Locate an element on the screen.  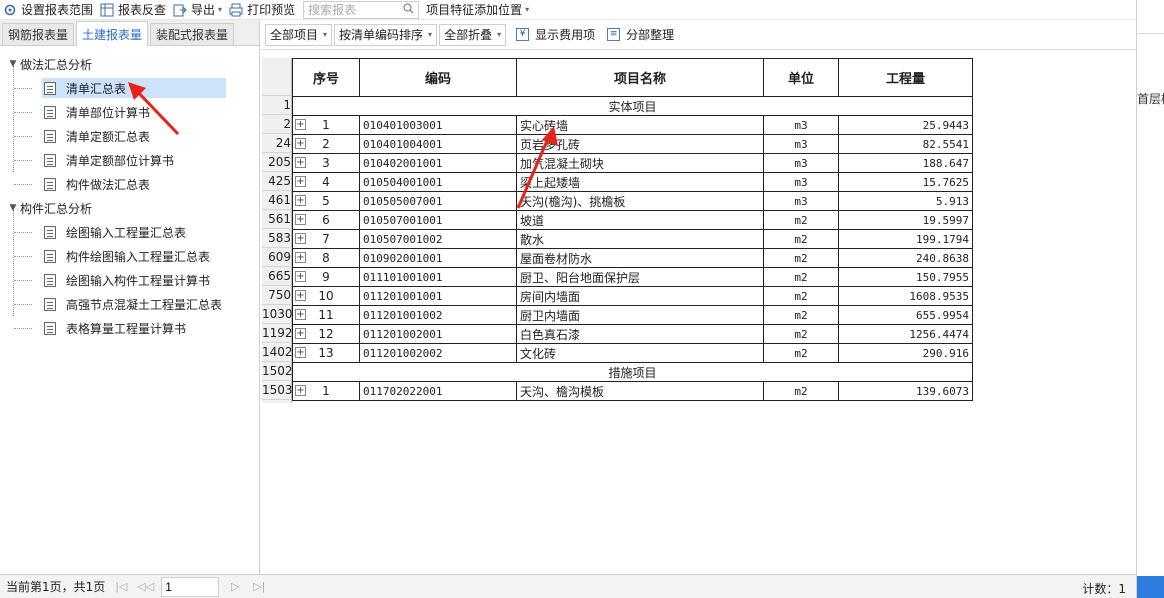
table-row: +12 011201002001 白色真石漆 m2 1256.4474 is located at coordinates (632, 334).